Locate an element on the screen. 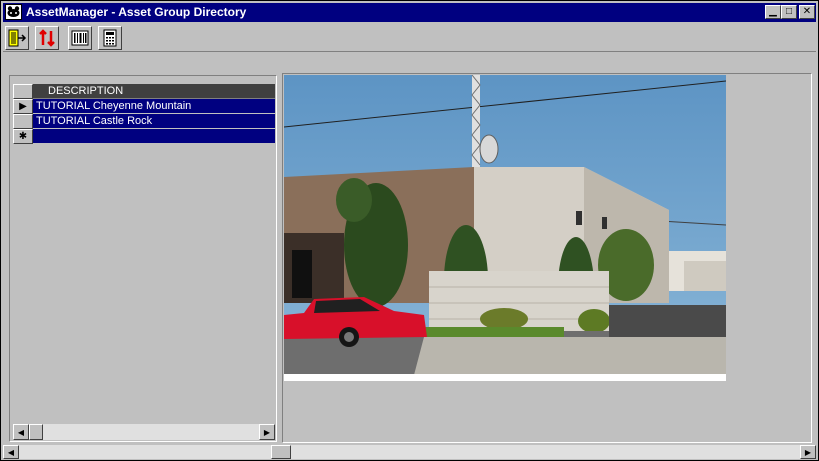  new-record-indicator: ✱ is located at coordinates (23, 136).